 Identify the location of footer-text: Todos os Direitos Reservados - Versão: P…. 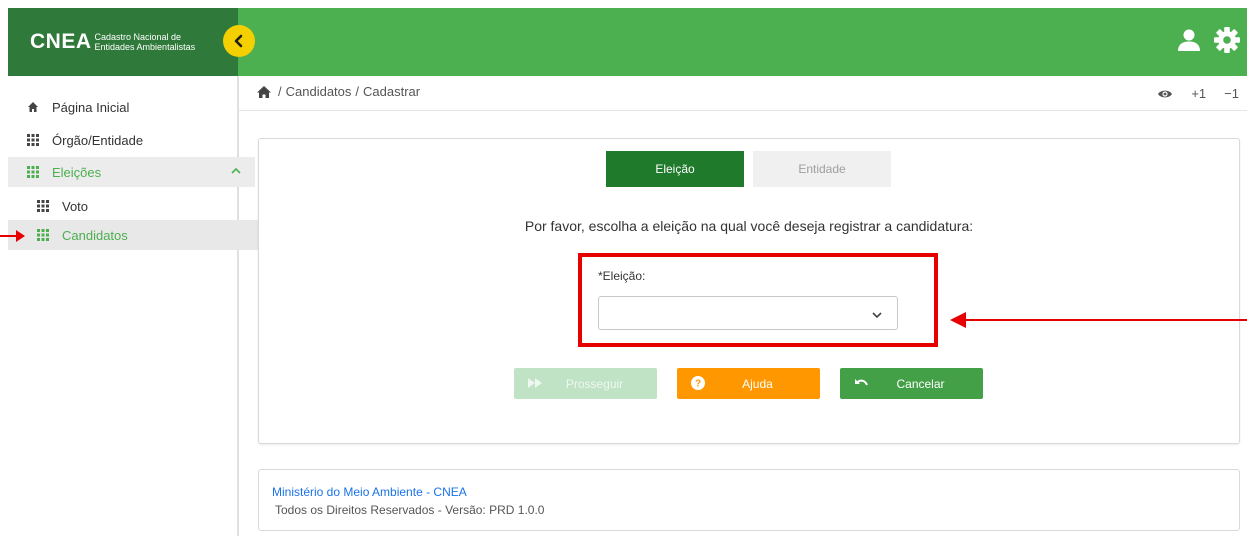
(410, 510).